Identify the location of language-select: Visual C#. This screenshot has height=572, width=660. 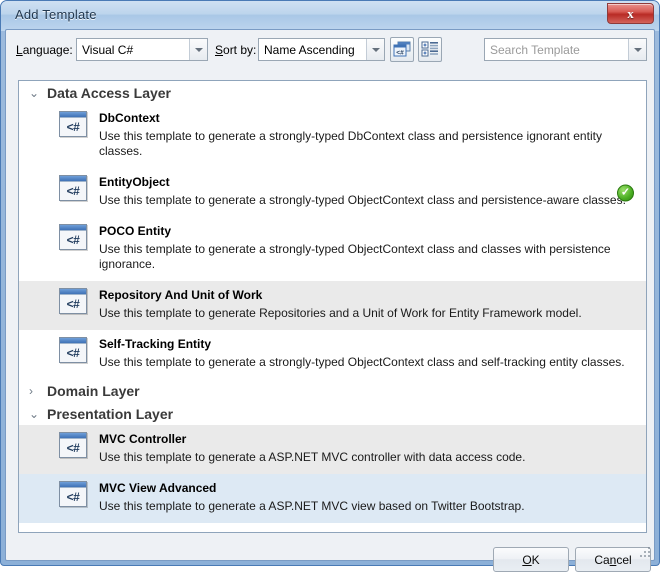
(142, 49).